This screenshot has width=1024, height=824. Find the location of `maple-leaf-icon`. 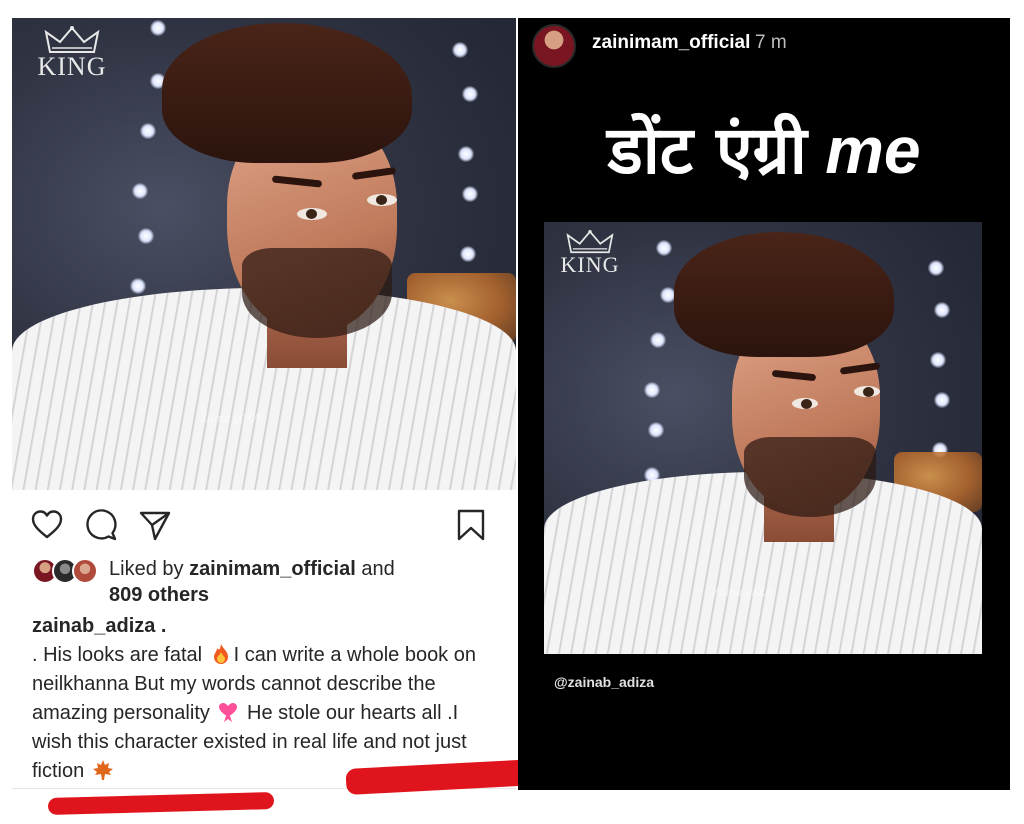

maple-leaf-icon is located at coordinates (102, 770).